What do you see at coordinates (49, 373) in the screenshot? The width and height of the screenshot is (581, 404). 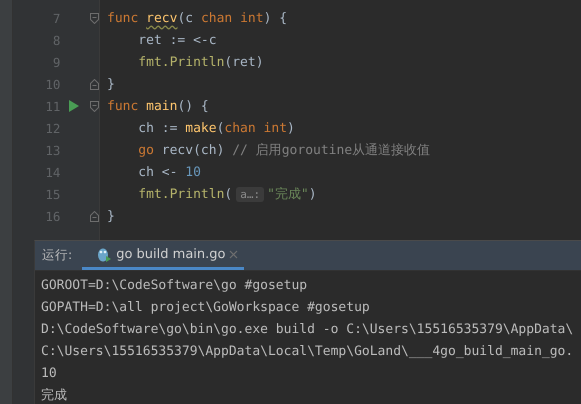 I see `console-line: 10` at bounding box center [49, 373].